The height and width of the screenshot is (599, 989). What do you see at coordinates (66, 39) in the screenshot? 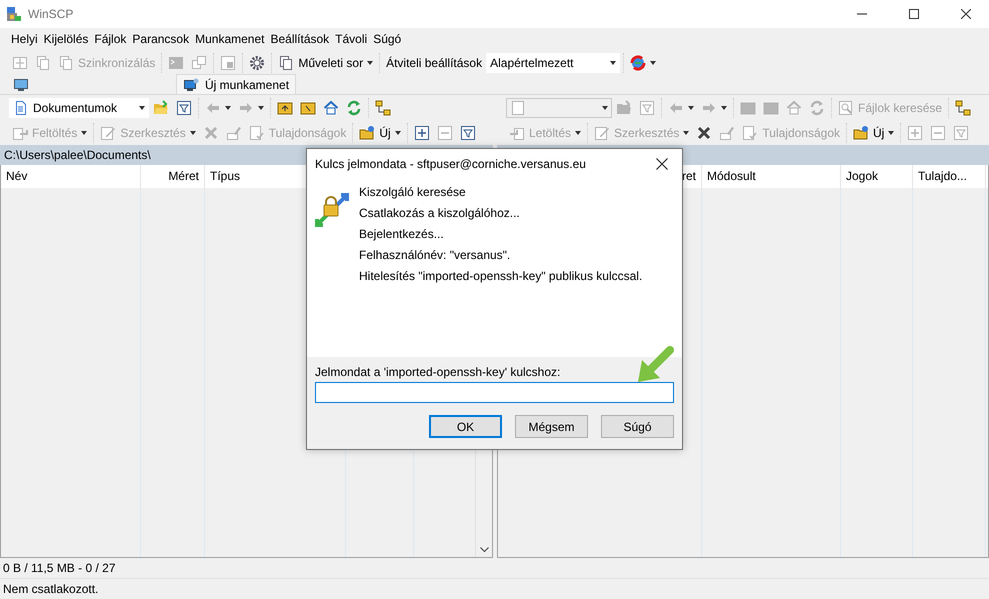
I see `menu-item: Kijelölés` at bounding box center [66, 39].